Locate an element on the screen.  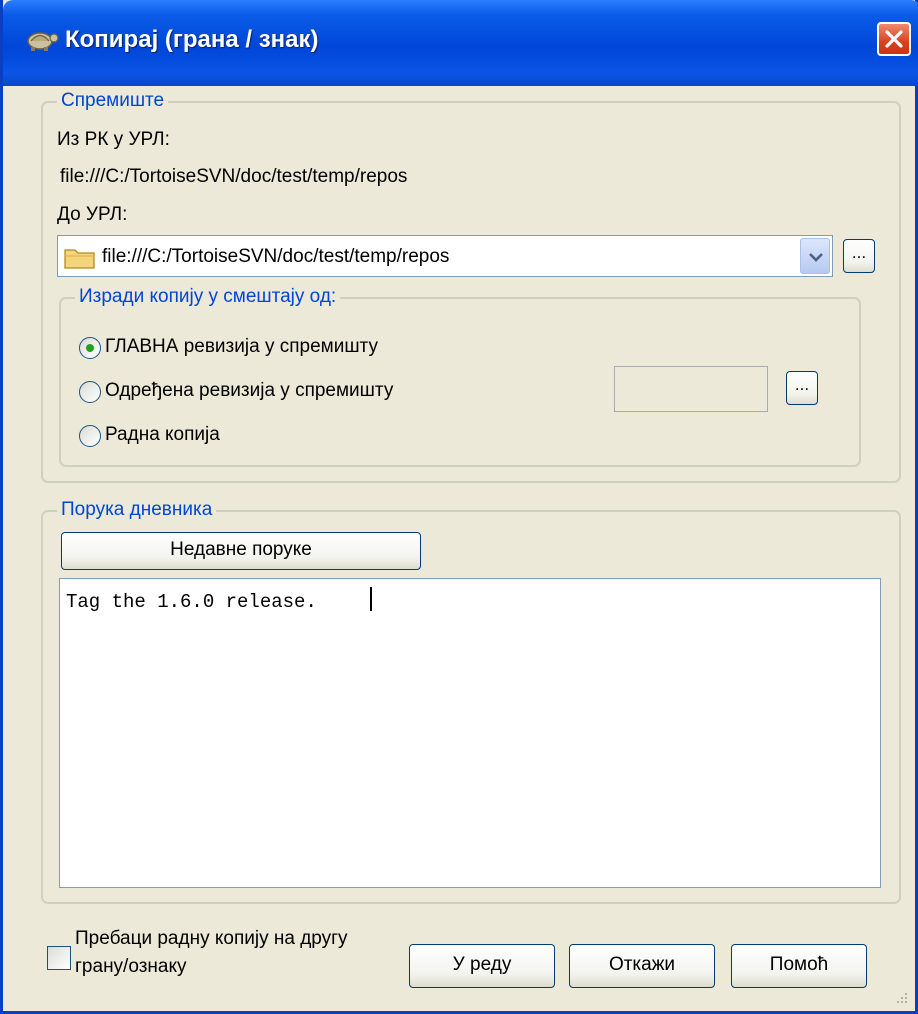
help-button: Помоћ is located at coordinates (799, 966).